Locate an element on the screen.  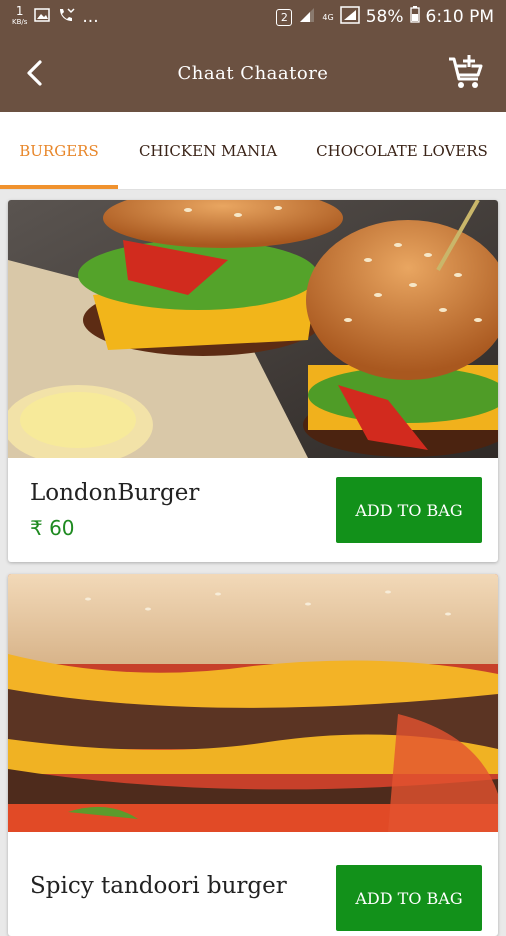
product-info: LondonBurger ₹ 60 ADD TO BAG is located at coordinates (253, 510).